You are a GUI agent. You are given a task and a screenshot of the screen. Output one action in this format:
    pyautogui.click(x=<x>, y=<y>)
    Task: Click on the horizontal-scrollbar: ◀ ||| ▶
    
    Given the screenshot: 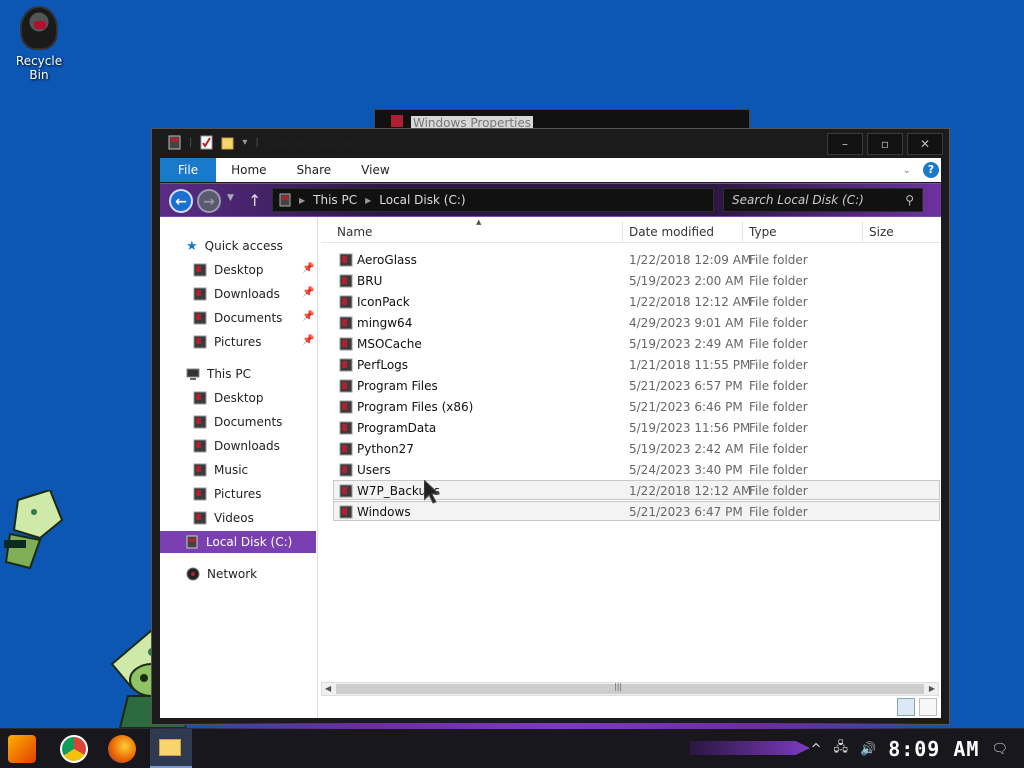 What is the action you would take?
    pyautogui.click(x=630, y=689)
    